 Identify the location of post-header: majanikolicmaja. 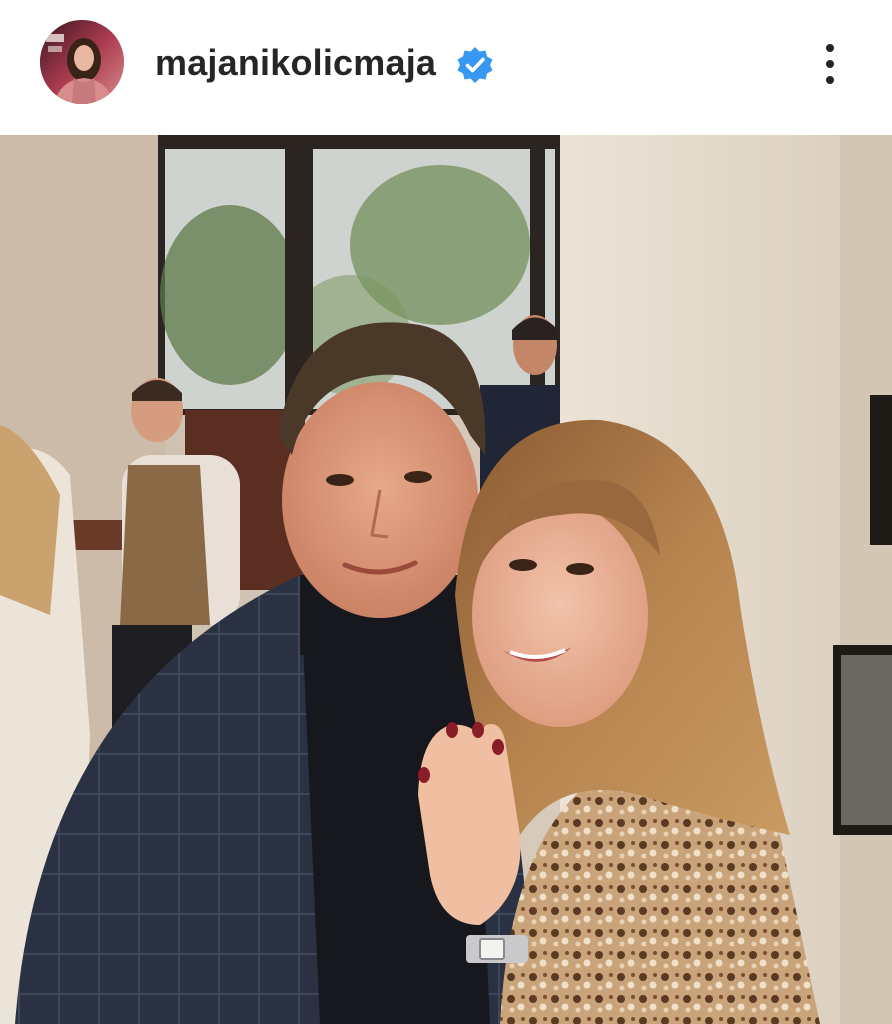
(446, 67).